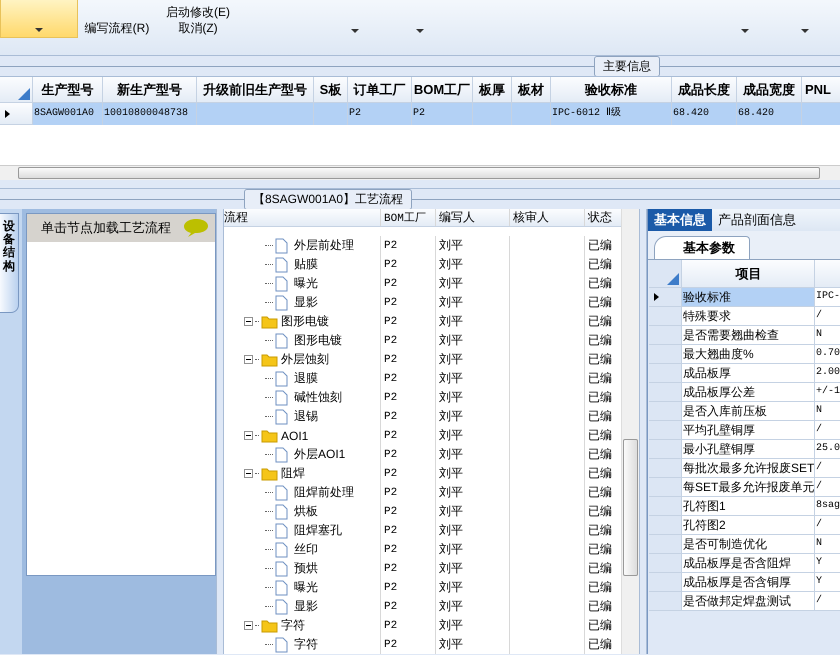 This screenshot has height=655, width=840. I want to click on tab: 基本参数, so click(702, 247).